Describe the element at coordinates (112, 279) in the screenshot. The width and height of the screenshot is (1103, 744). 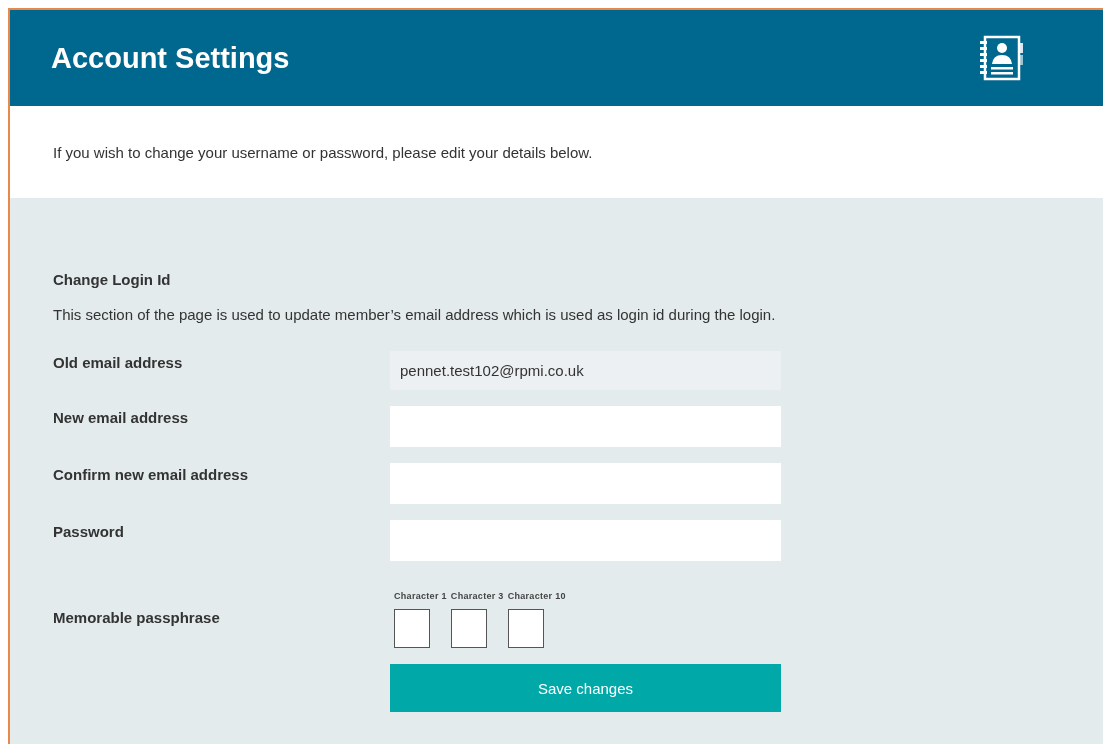
I see `section-heading: Change Login Id` at that location.